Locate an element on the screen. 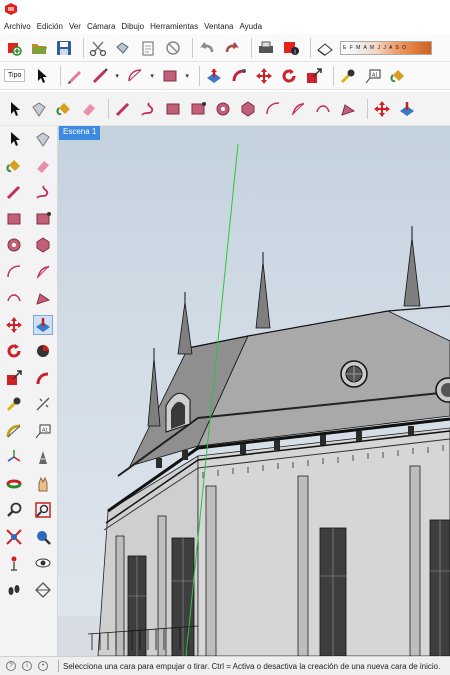  zoom-icon is located at coordinates (14, 510).